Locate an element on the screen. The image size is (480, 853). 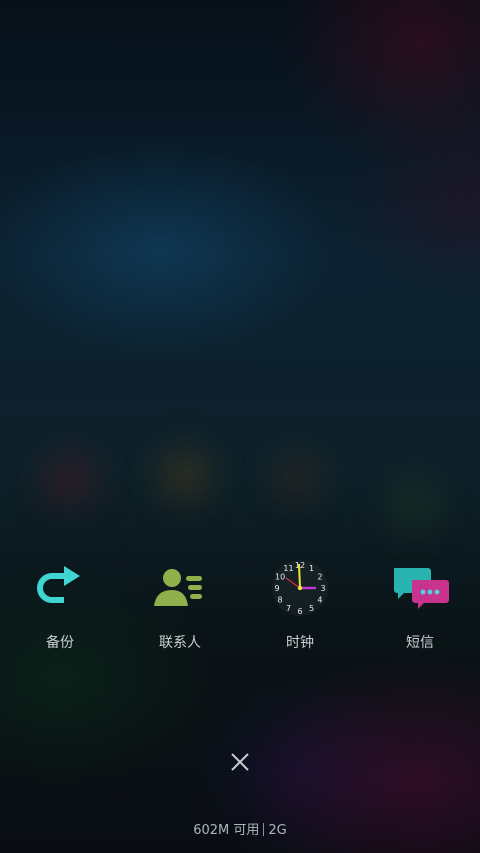
clock-numeral: 9 is located at coordinates (276, 588).